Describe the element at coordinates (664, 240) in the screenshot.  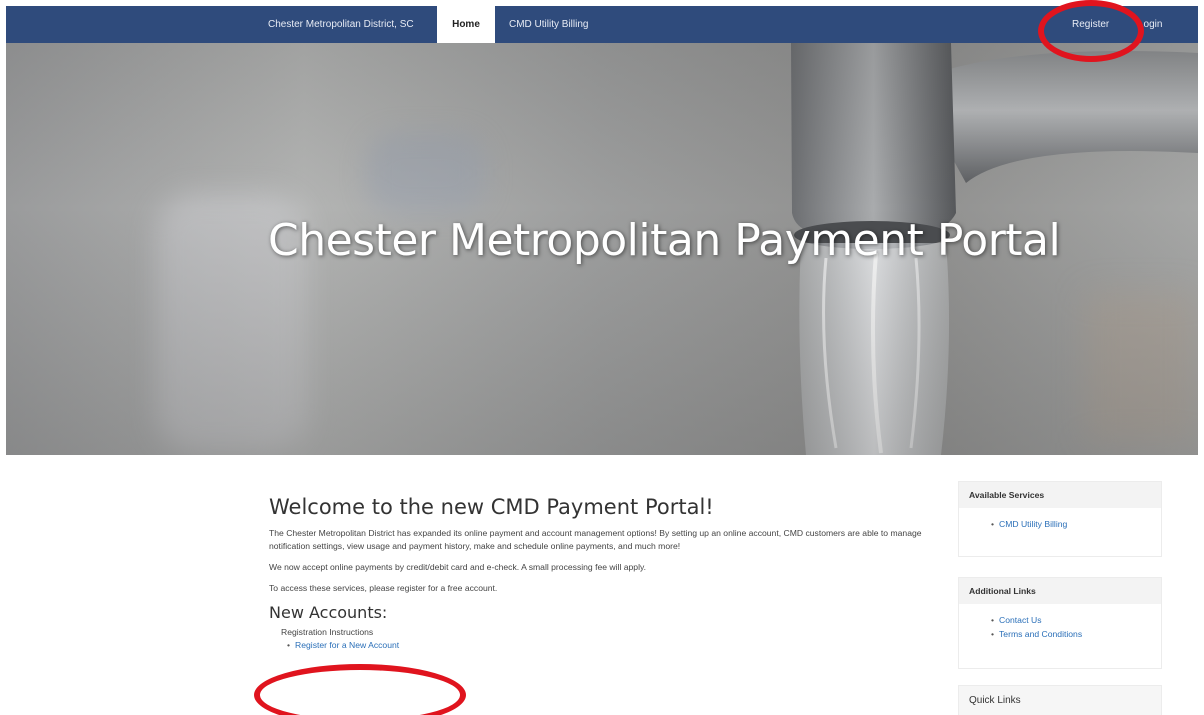
I see `hero-title: Chester Metropolitan Payment Portal` at that location.